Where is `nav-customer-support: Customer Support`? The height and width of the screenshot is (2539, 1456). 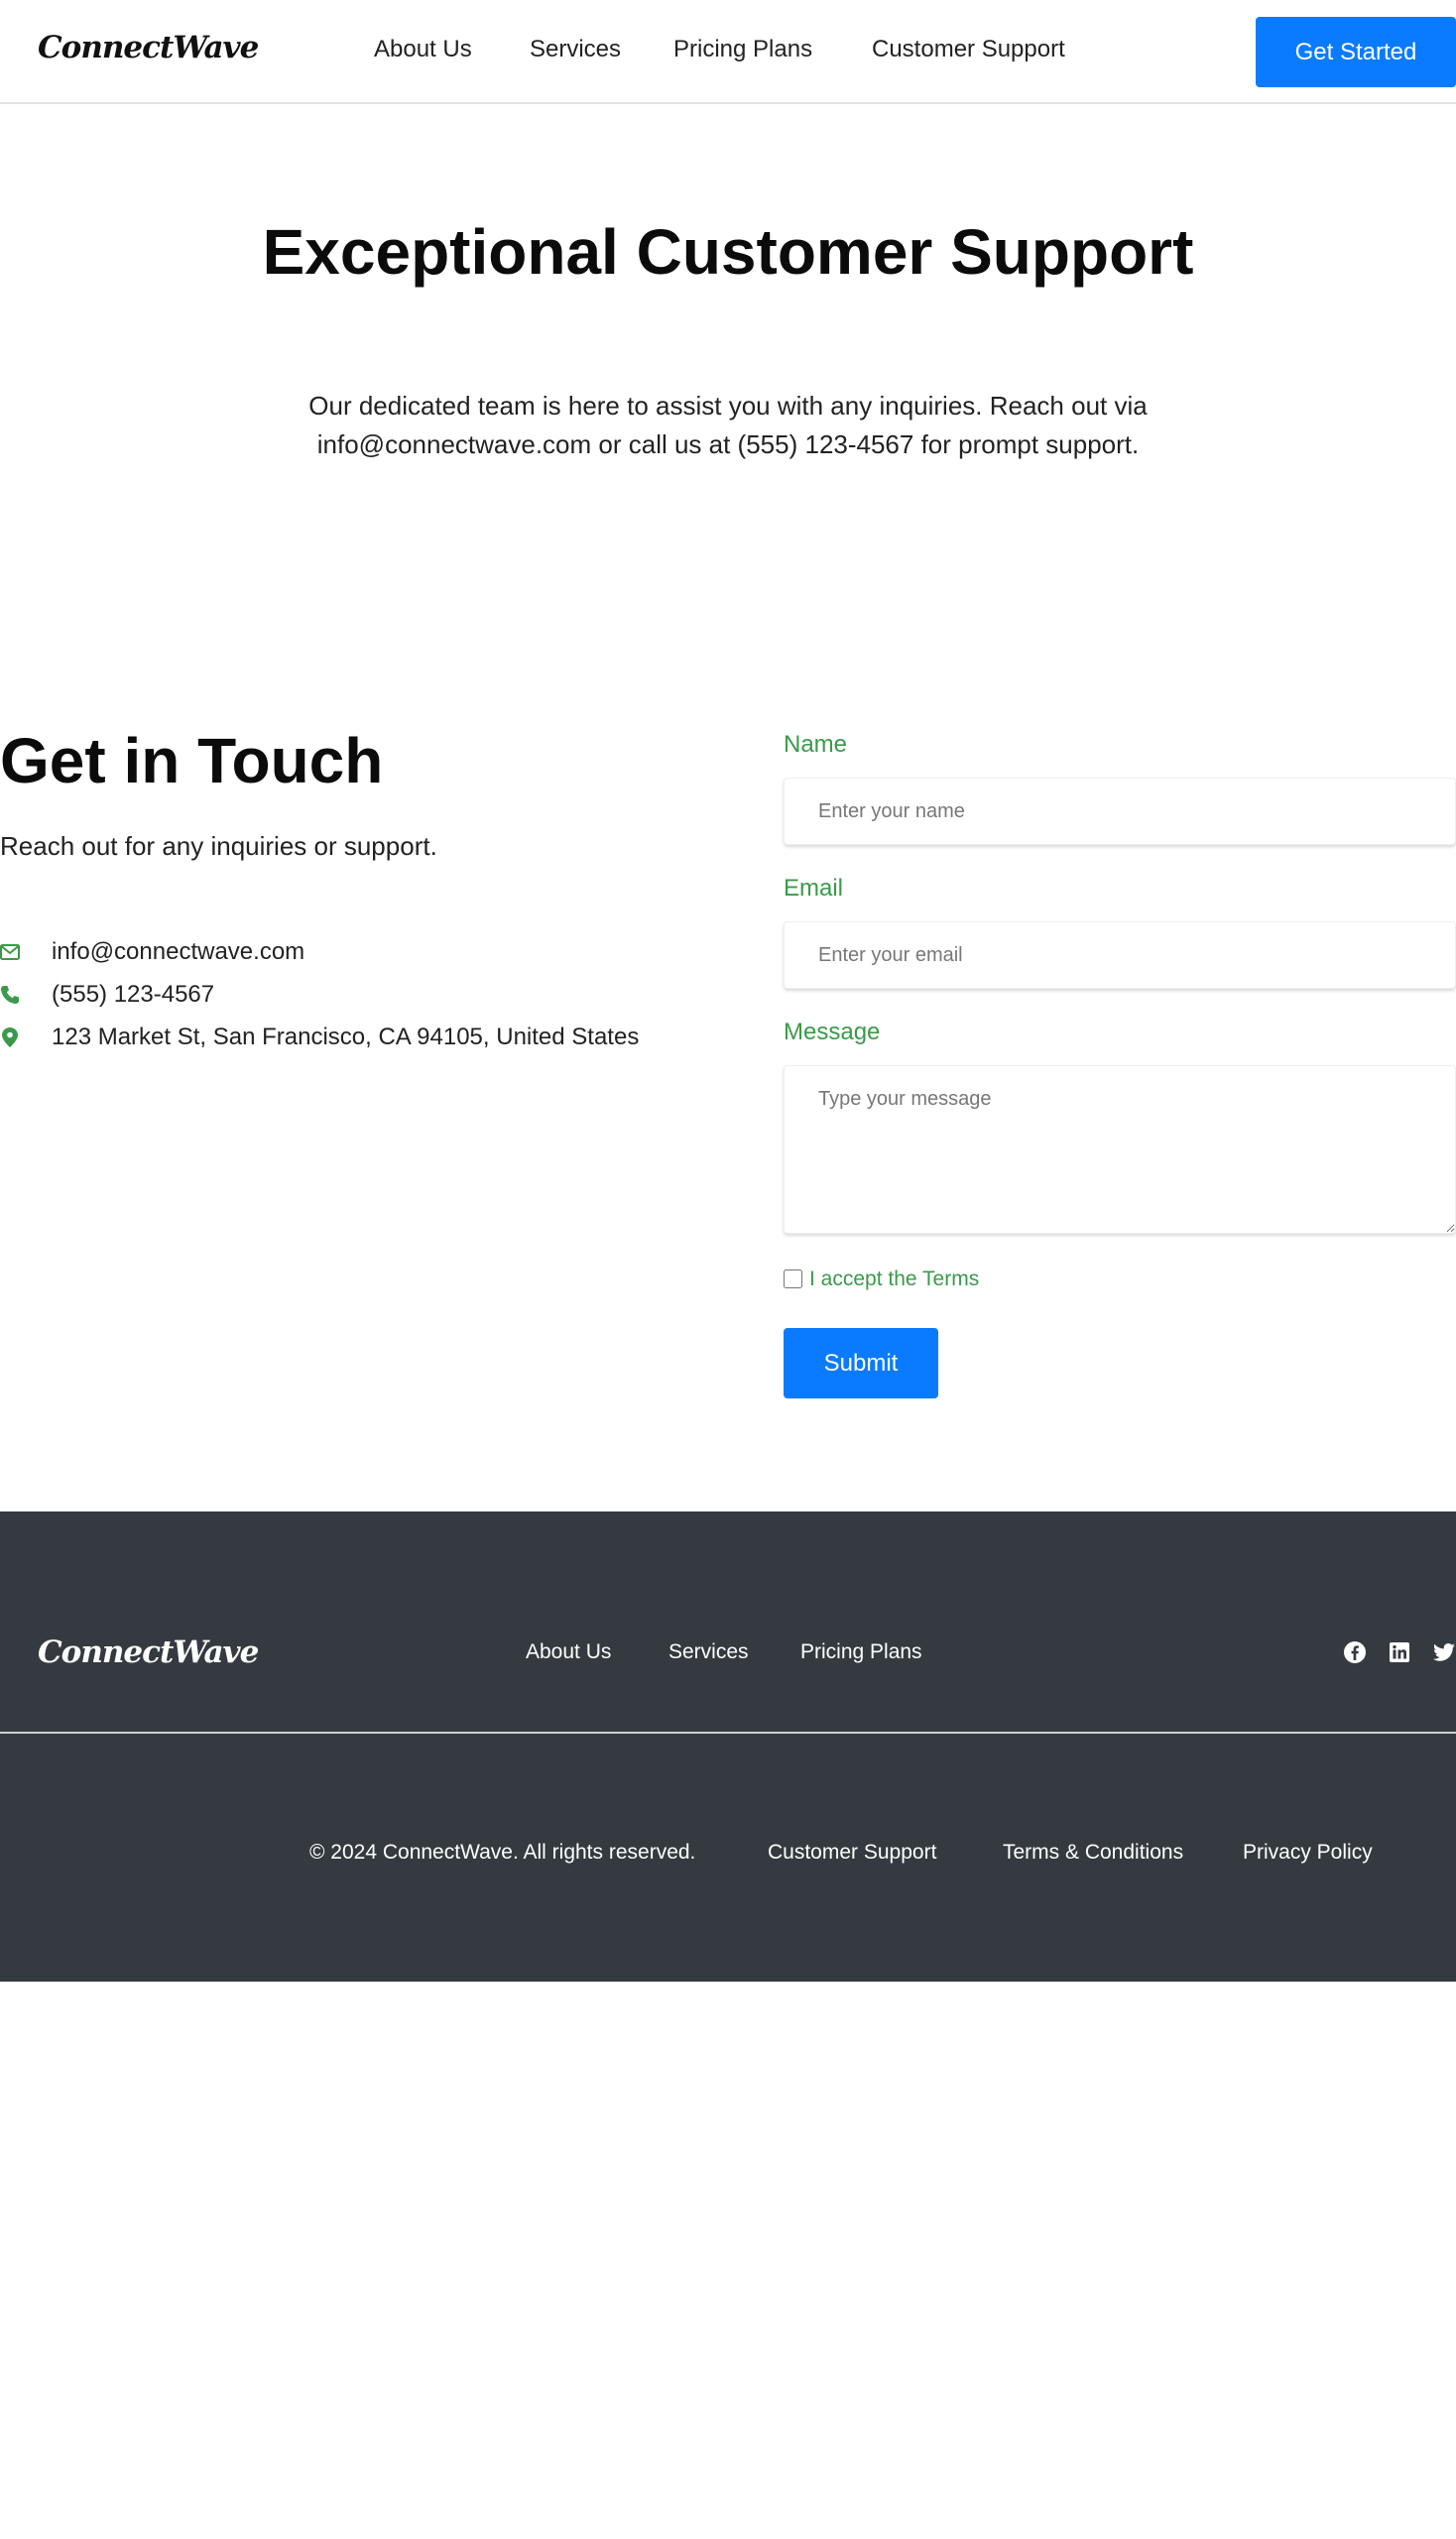
nav-customer-support: Customer Support is located at coordinates (968, 50).